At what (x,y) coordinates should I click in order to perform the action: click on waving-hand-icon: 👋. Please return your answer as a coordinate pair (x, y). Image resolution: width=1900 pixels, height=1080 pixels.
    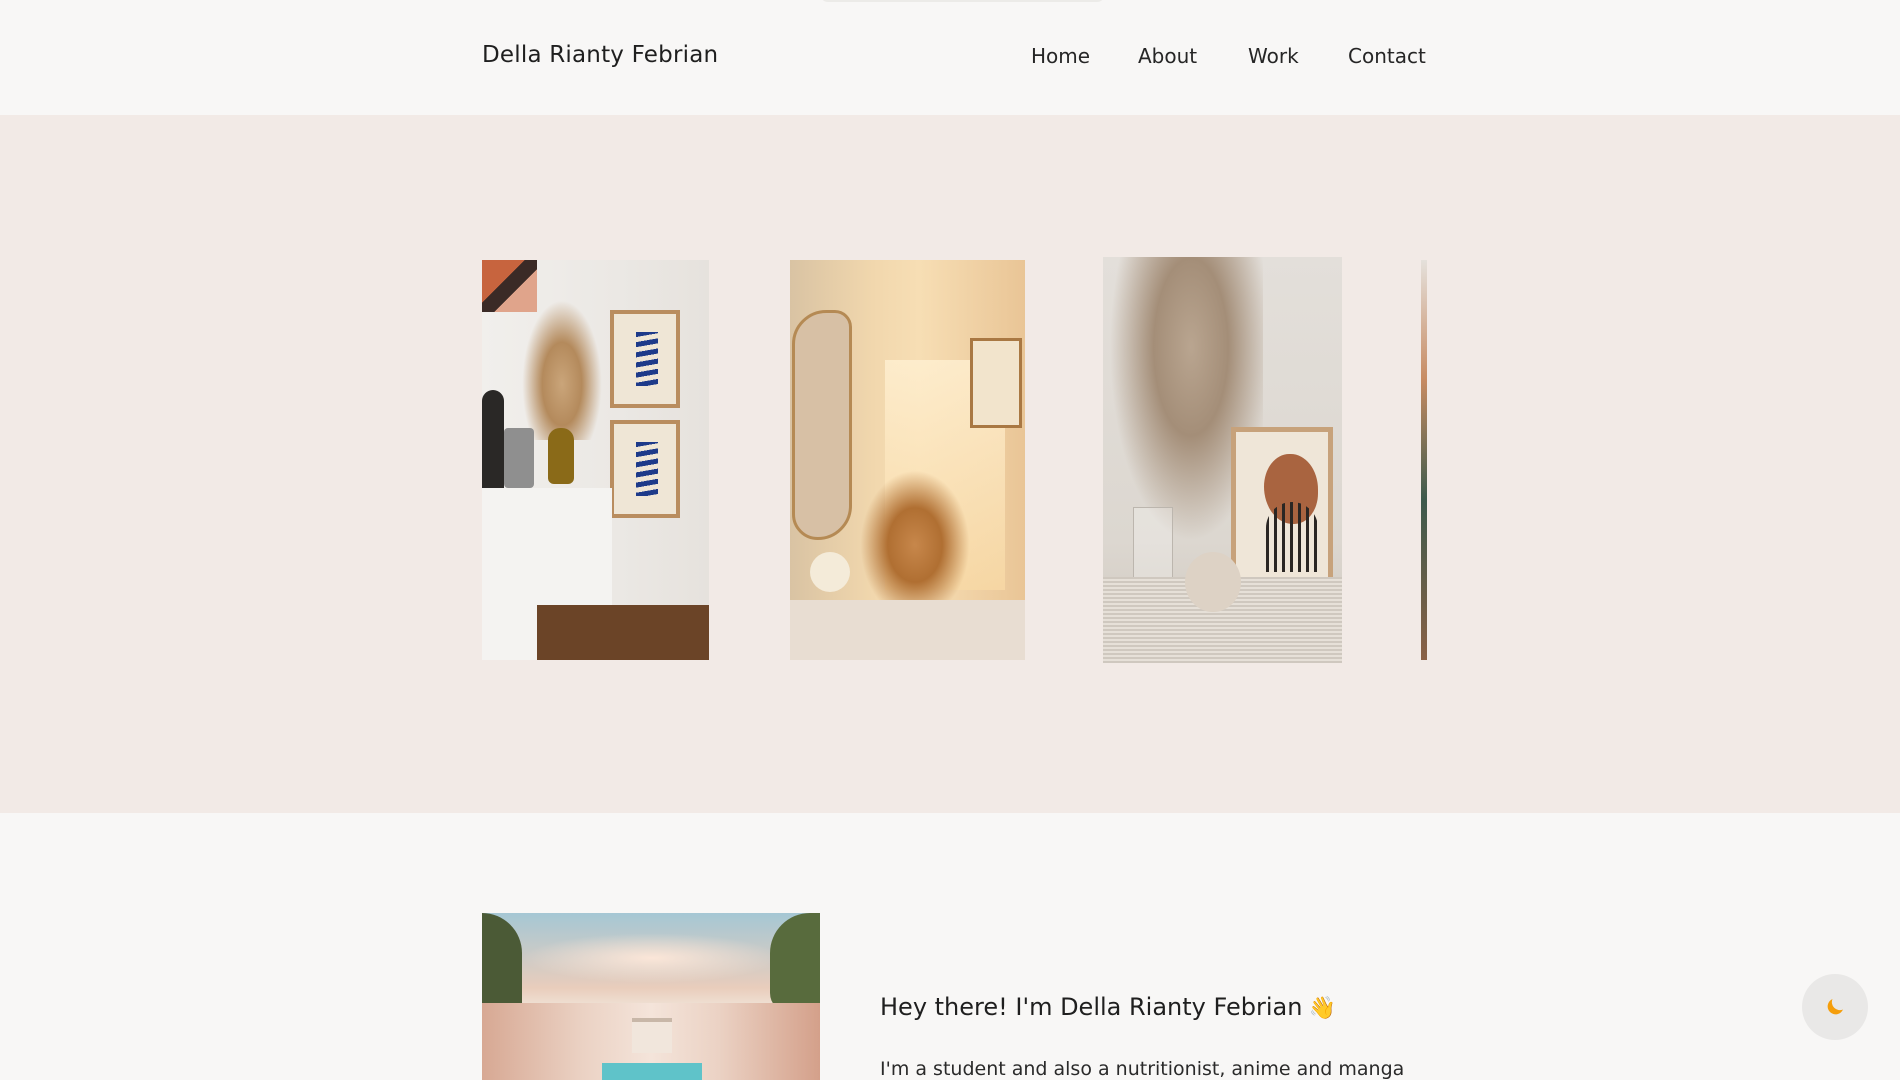
    Looking at the image, I should click on (1322, 1008).